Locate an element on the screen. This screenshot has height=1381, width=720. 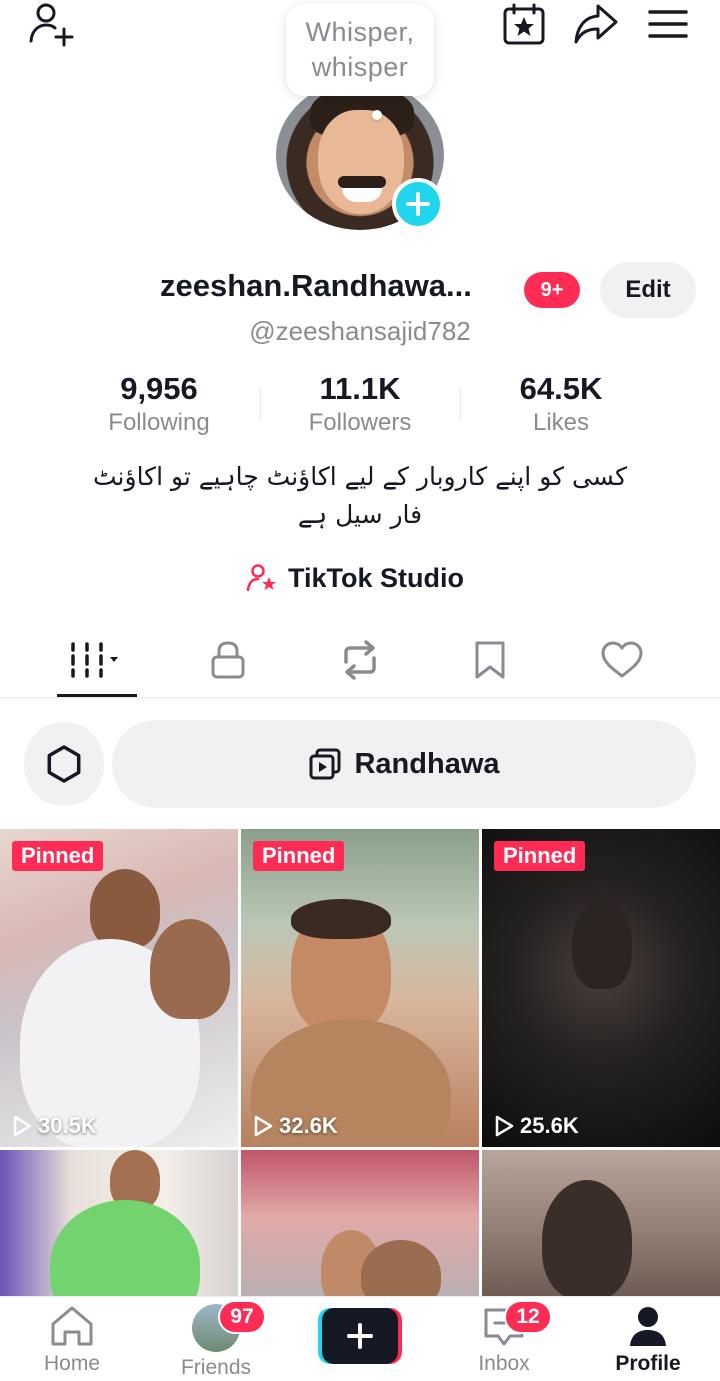
tiktok-studio-link: TikTok Studio is located at coordinates (355, 578).